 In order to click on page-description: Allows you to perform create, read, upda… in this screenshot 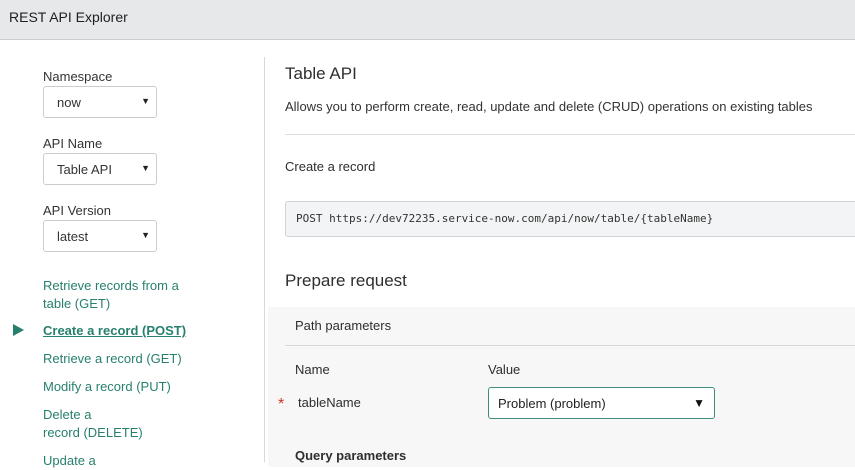, I will do `click(549, 106)`.